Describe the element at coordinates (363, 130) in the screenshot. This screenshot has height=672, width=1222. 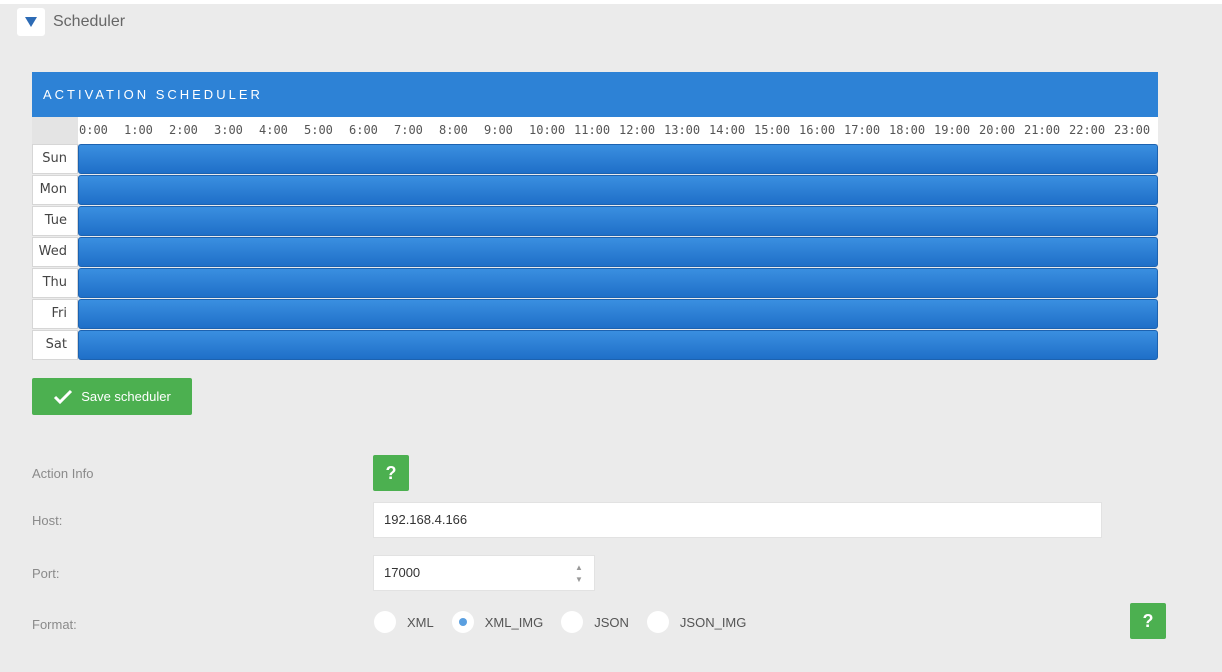
I see `hour-label: 6:00` at that location.